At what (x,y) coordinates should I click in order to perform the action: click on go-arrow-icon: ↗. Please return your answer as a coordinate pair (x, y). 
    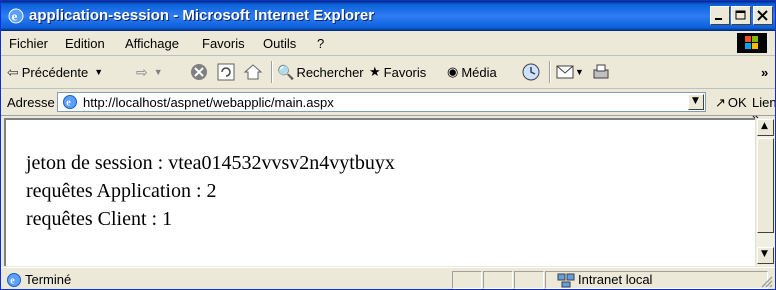
    Looking at the image, I should click on (720, 102).